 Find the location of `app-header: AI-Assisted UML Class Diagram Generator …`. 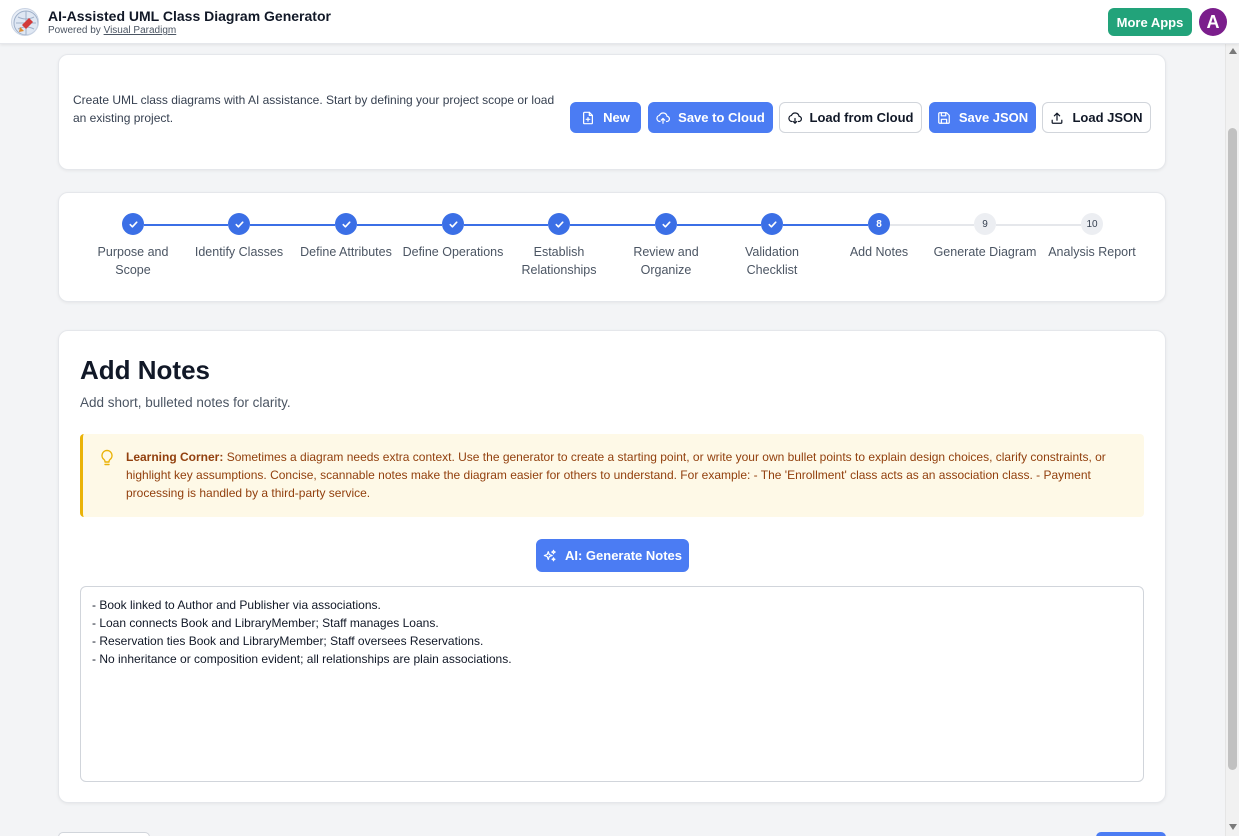

app-header: AI-Assisted UML Class Diagram Generator … is located at coordinates (619, 22).